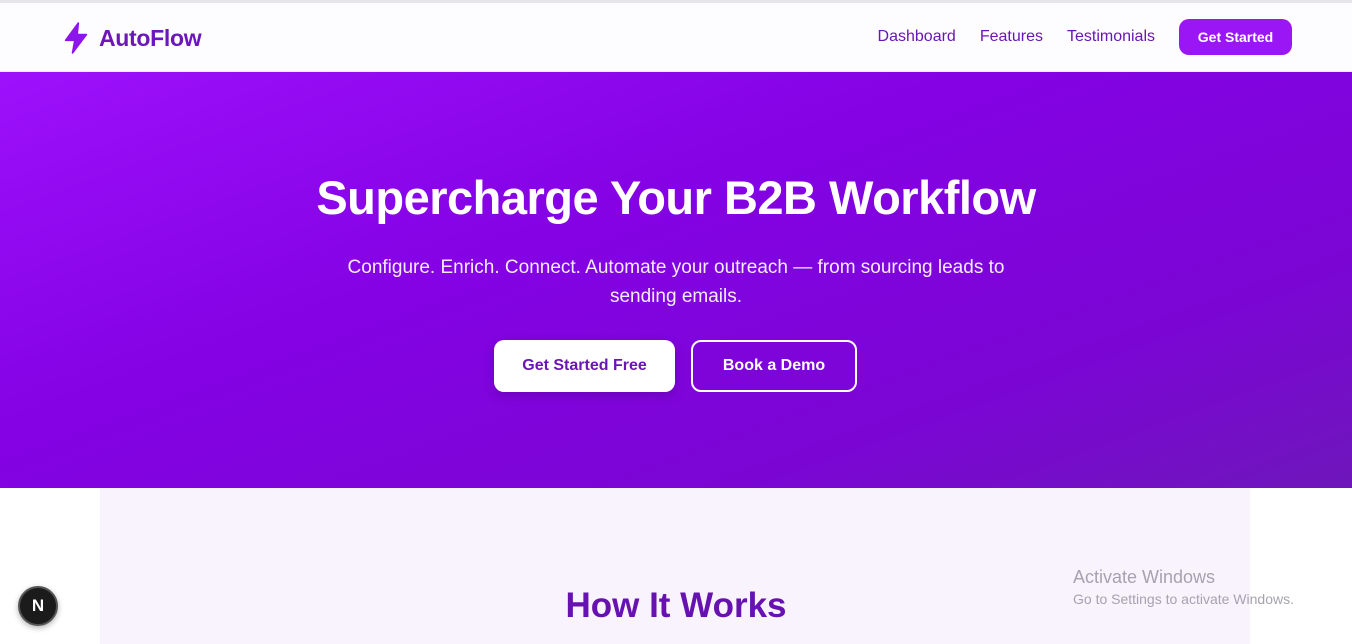  Describe the element at coordinates (1144, 577) in the screenshot. I see `activate-windows-title: Activate Windows` at that location.